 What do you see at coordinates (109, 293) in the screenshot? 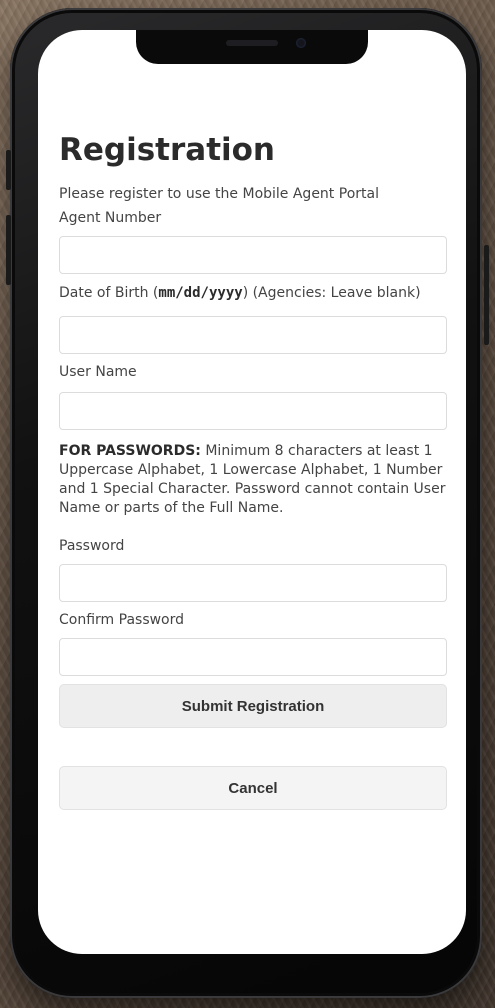
I see `dob-label-prefix: Date of Birth (` at bounding box center [109, 293].